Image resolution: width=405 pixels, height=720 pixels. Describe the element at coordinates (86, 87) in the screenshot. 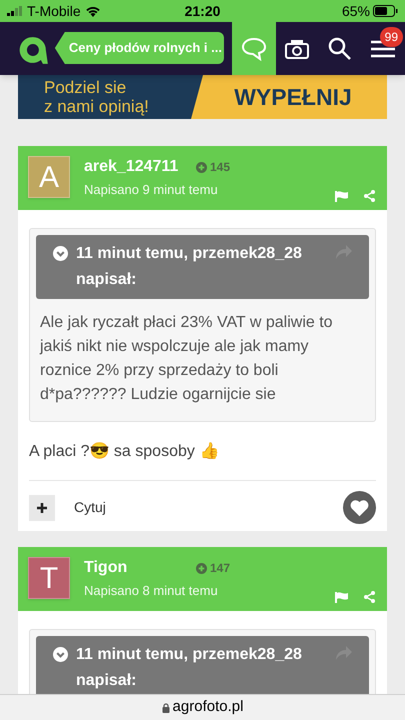

I see `banner-text: Podziel sie` at that location.